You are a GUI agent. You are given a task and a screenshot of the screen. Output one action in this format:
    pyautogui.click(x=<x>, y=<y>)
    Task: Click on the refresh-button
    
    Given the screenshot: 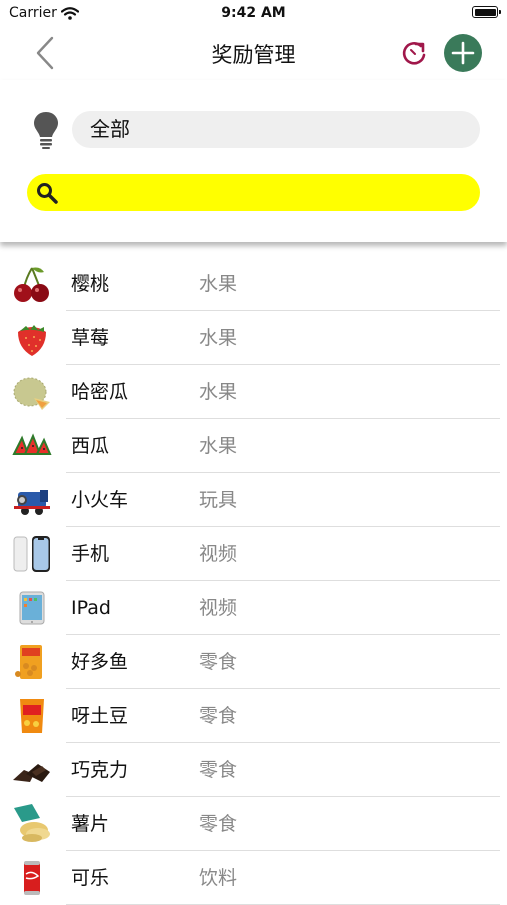 What is the action you would take?
    pyautogui.click(x=414, y=53)
    